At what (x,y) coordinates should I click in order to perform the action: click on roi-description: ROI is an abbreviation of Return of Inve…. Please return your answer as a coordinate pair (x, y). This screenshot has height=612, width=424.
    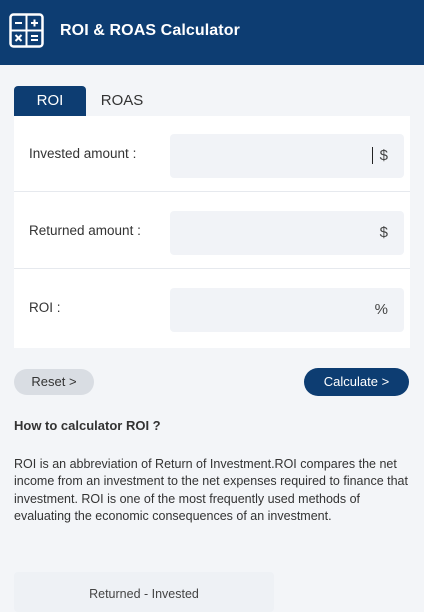
    Looking at the image, I should click on (211, 490).